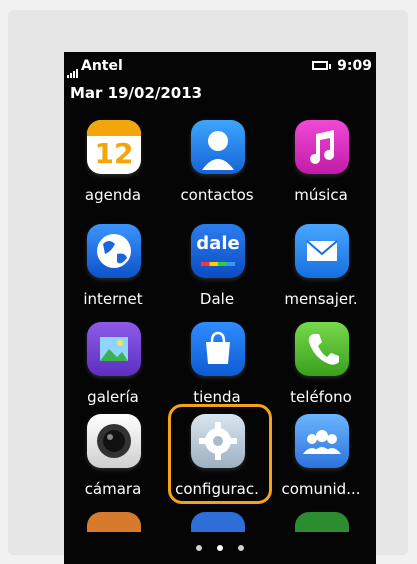 Image resolution: width=417 pixels, height=564 pixels. I want to click on status-bar: Antel 9:09, so click(220, 68).